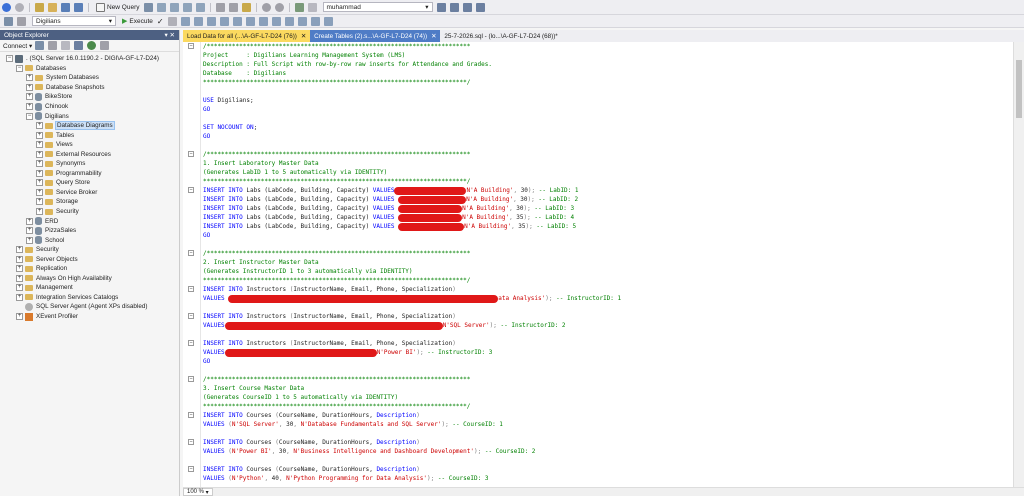  I want to click on tree-node-server-objects-folder: + Server Objects, so click(89, 259).